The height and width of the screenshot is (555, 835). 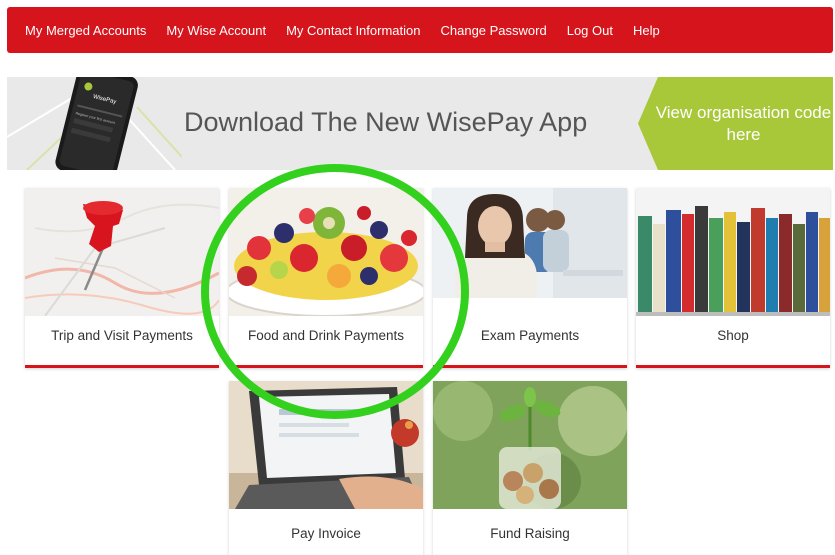 I want to click on books-icon, so click(x=733, y=252).